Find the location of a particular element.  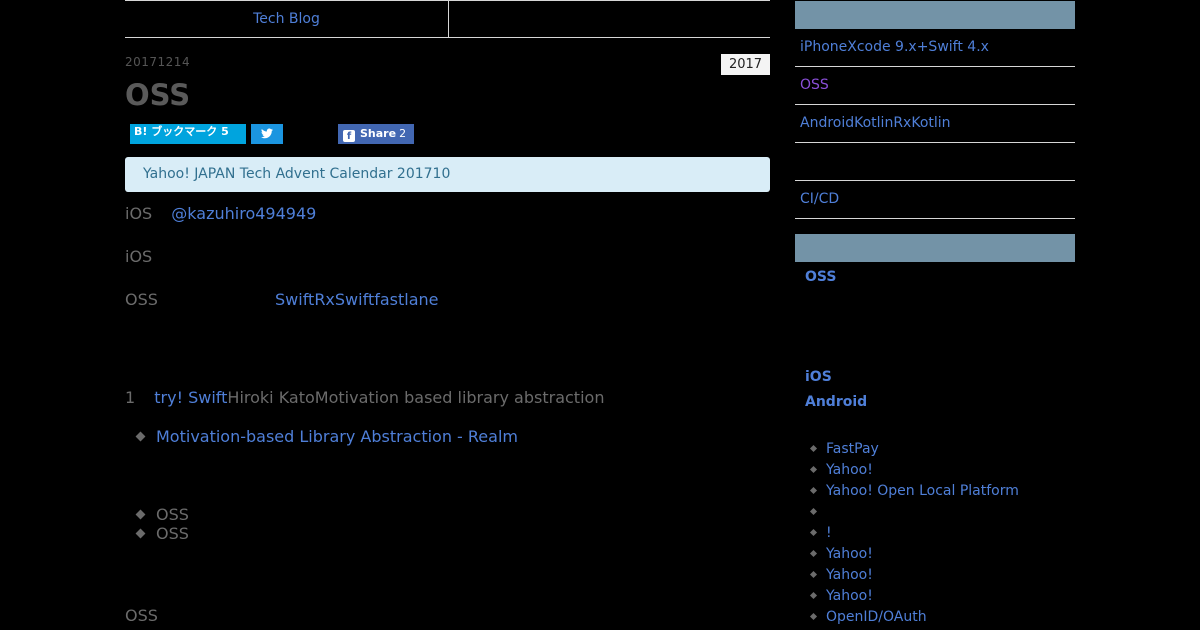

sidebar-link-openid-oauth: OpenID/OAuth is located at coordinates (876, 617).